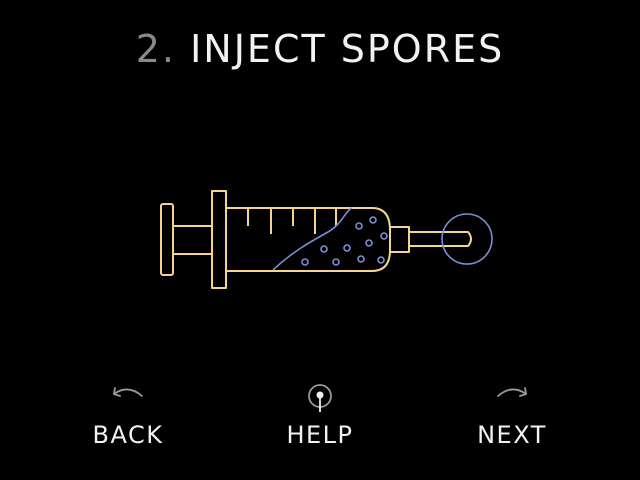  Describe the element at coordinates (347, 49) in the screenshot. I see `step-title: INJECT SPORES` at that location.